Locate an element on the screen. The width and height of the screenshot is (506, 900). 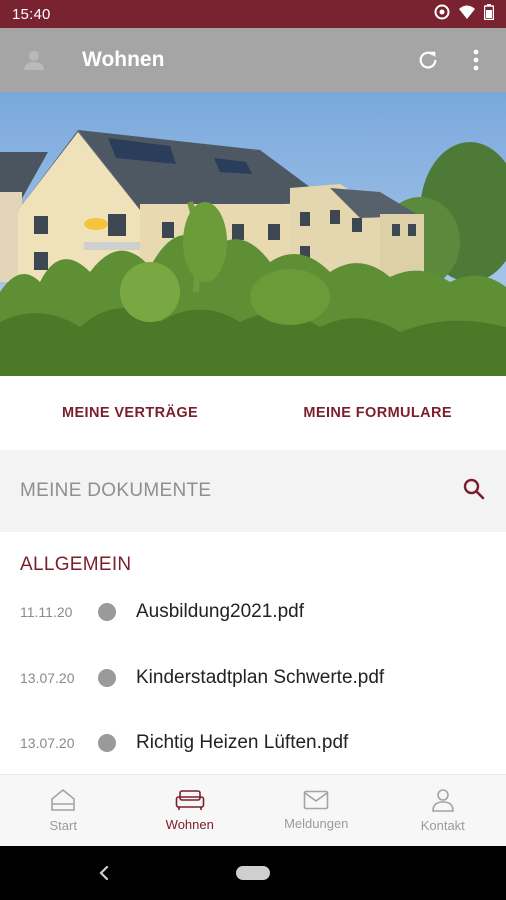
home-icon is located at coordinates (63, 799).